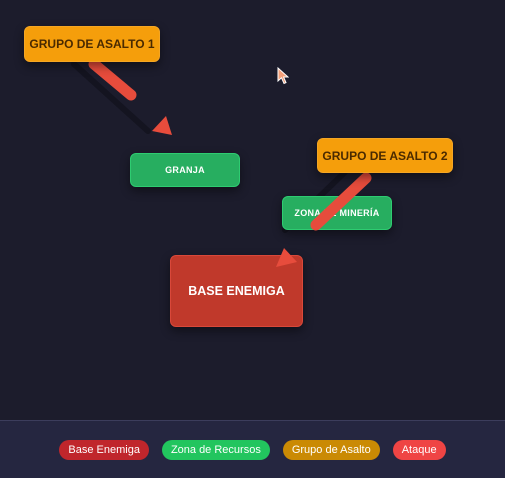 This screenshot has width=505, height=478. Describe the element at coordinates (104, 449) in the screenshot. I see `legend-enemy-base: Base Enemiga` at that location.